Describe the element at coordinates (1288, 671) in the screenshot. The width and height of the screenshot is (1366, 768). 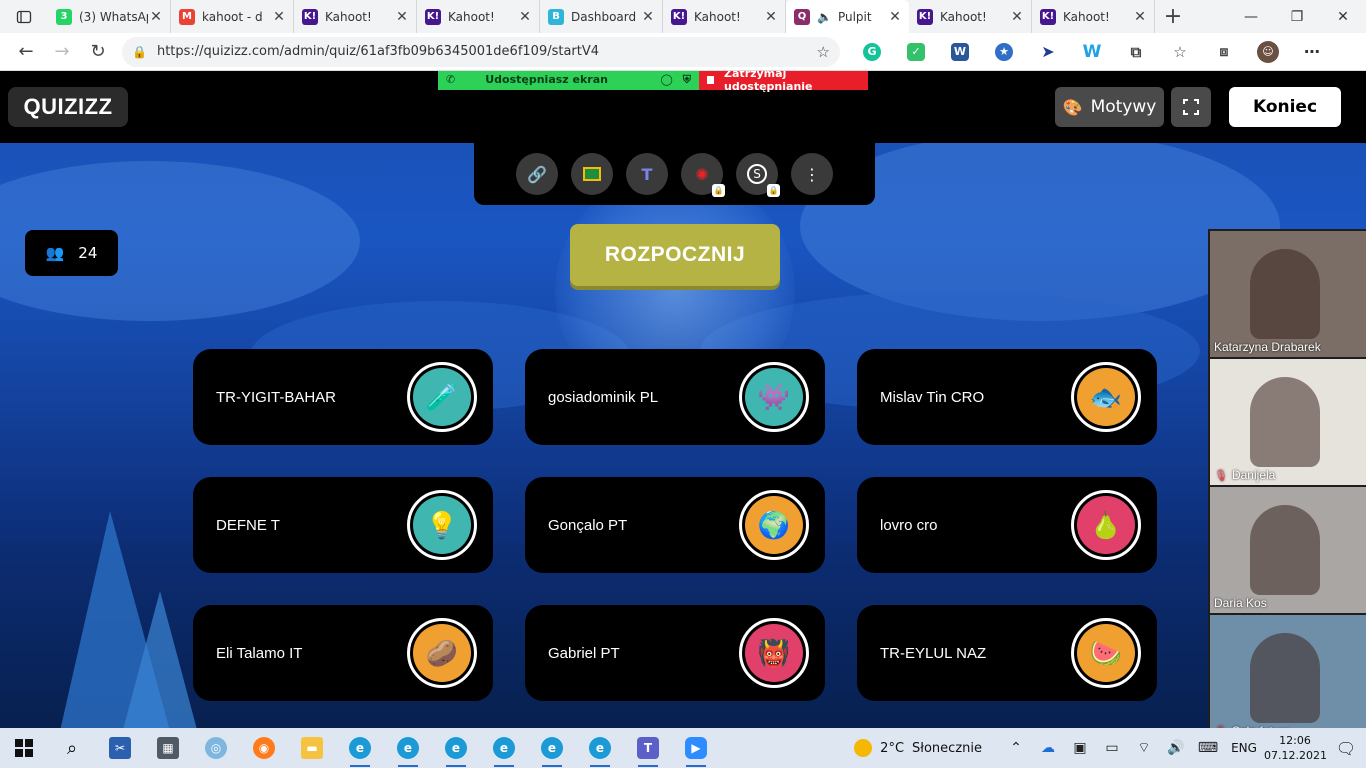
I see `video-tile: 🎙Sala futuro` at that location.